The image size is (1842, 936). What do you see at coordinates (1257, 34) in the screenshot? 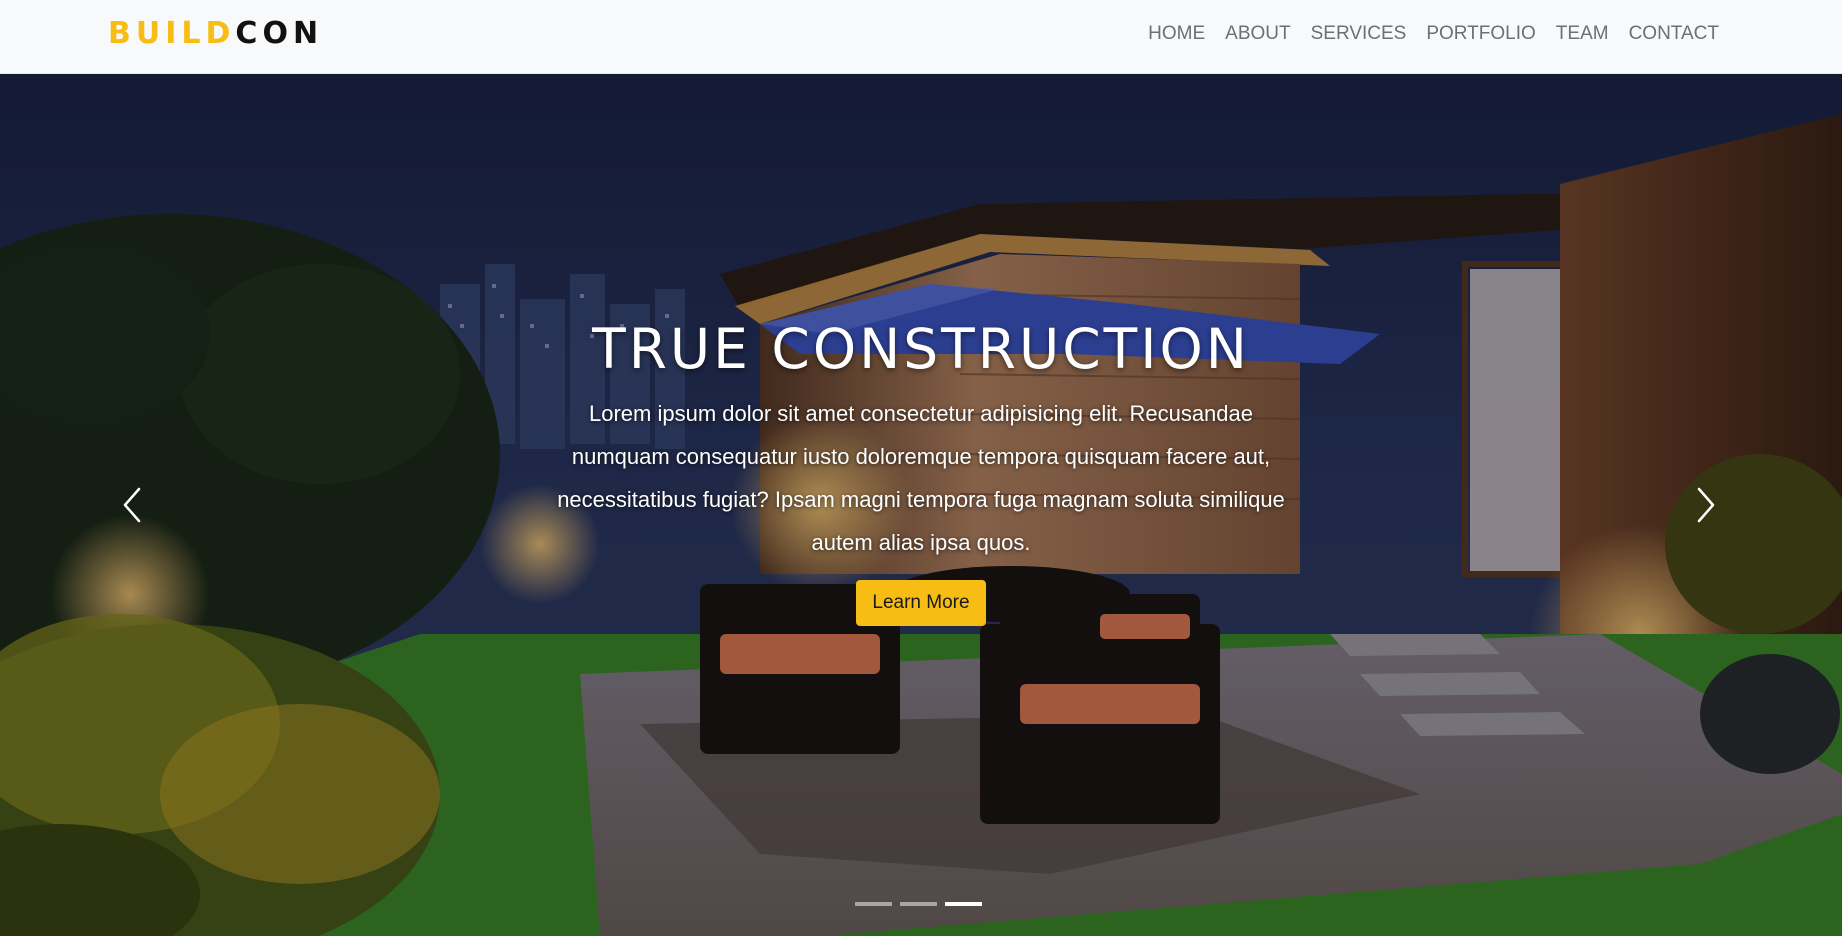
I see `nav-link-about: ABOUT` at bounding box center [1257, 34].